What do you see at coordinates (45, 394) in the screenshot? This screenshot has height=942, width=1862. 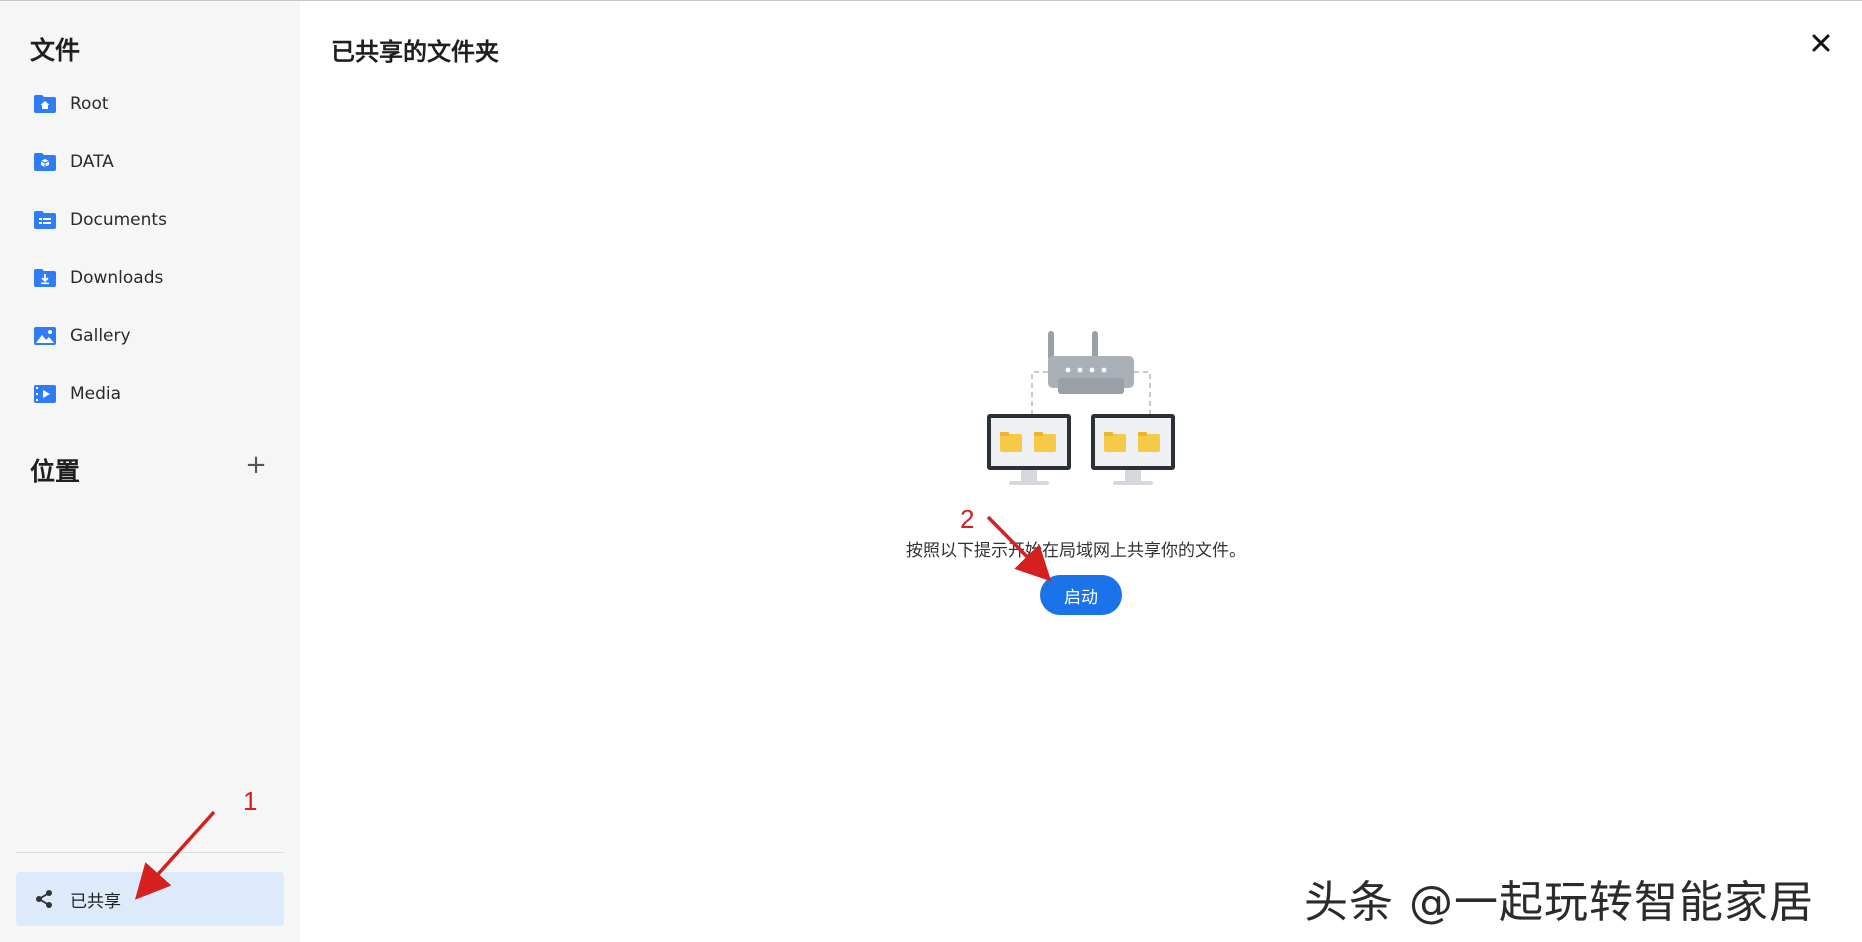 I see `media-icon` at bounding box center [45, 394].